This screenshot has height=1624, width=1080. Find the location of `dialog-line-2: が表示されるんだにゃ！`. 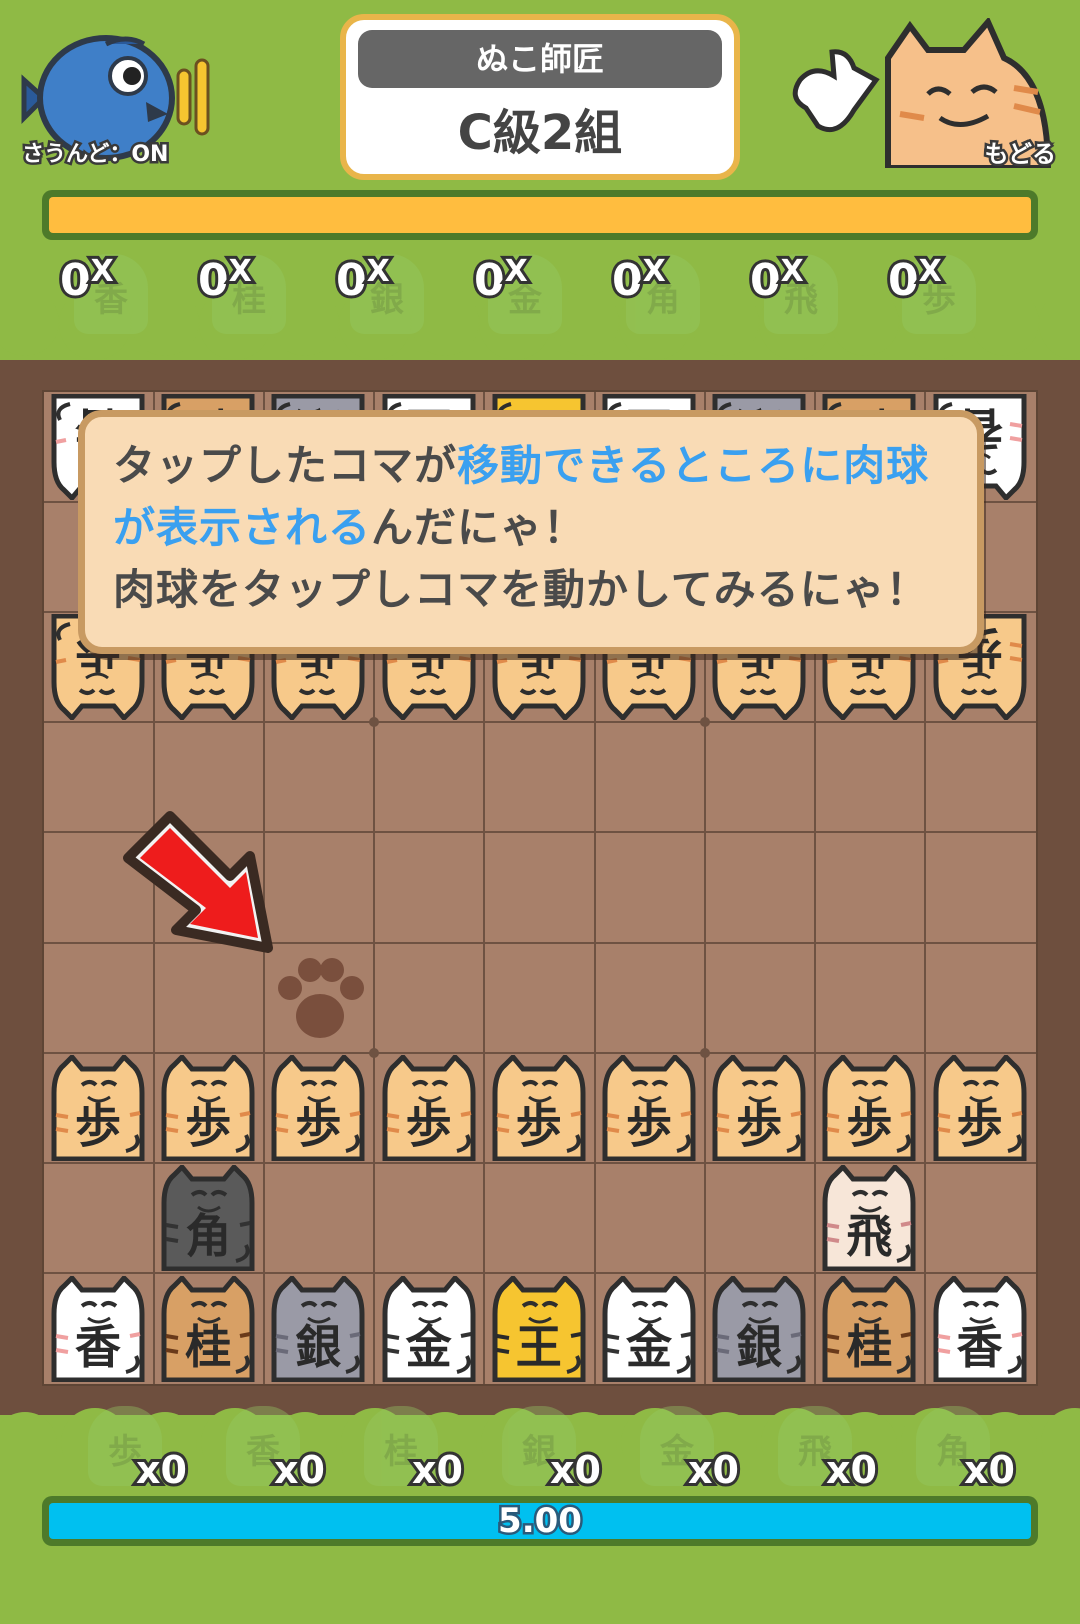

dialog-line-2: が表示されるんだにゃ！ is located at coordinates (531, 528).